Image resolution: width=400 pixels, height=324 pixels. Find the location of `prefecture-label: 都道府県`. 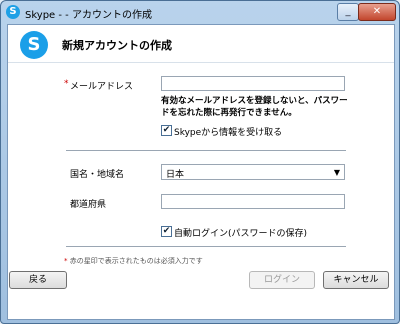

prefecture-label: 都道府県 is located at coordinates (88, 205).